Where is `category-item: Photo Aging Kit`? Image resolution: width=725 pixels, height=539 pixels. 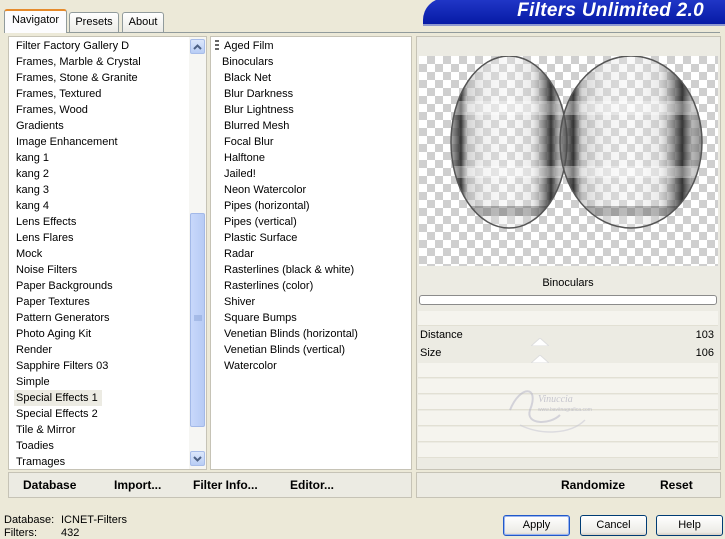
category-item: Photo Aging Kit is located at coordinates (101, 334).